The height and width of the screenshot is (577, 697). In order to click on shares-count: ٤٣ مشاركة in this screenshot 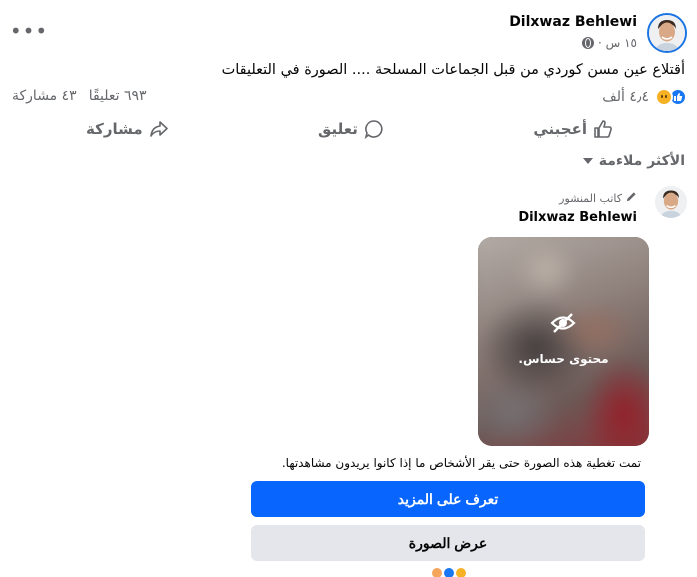, I will do `click(44, 96)`.